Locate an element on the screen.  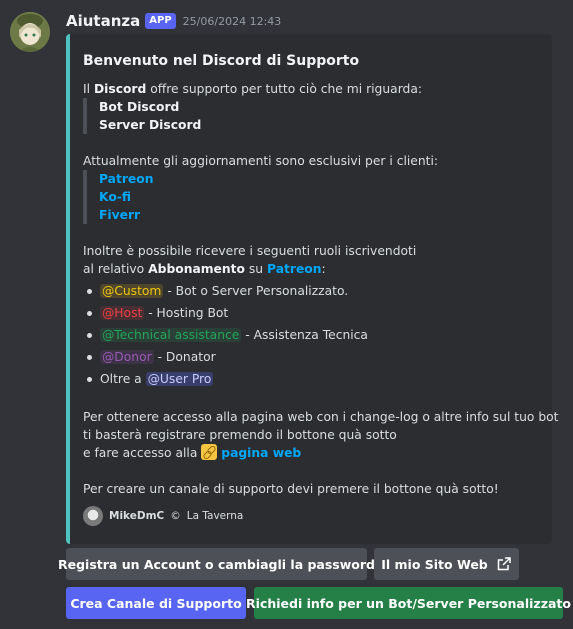
author-name: Aiutanza is located at coordinates (103, 21).